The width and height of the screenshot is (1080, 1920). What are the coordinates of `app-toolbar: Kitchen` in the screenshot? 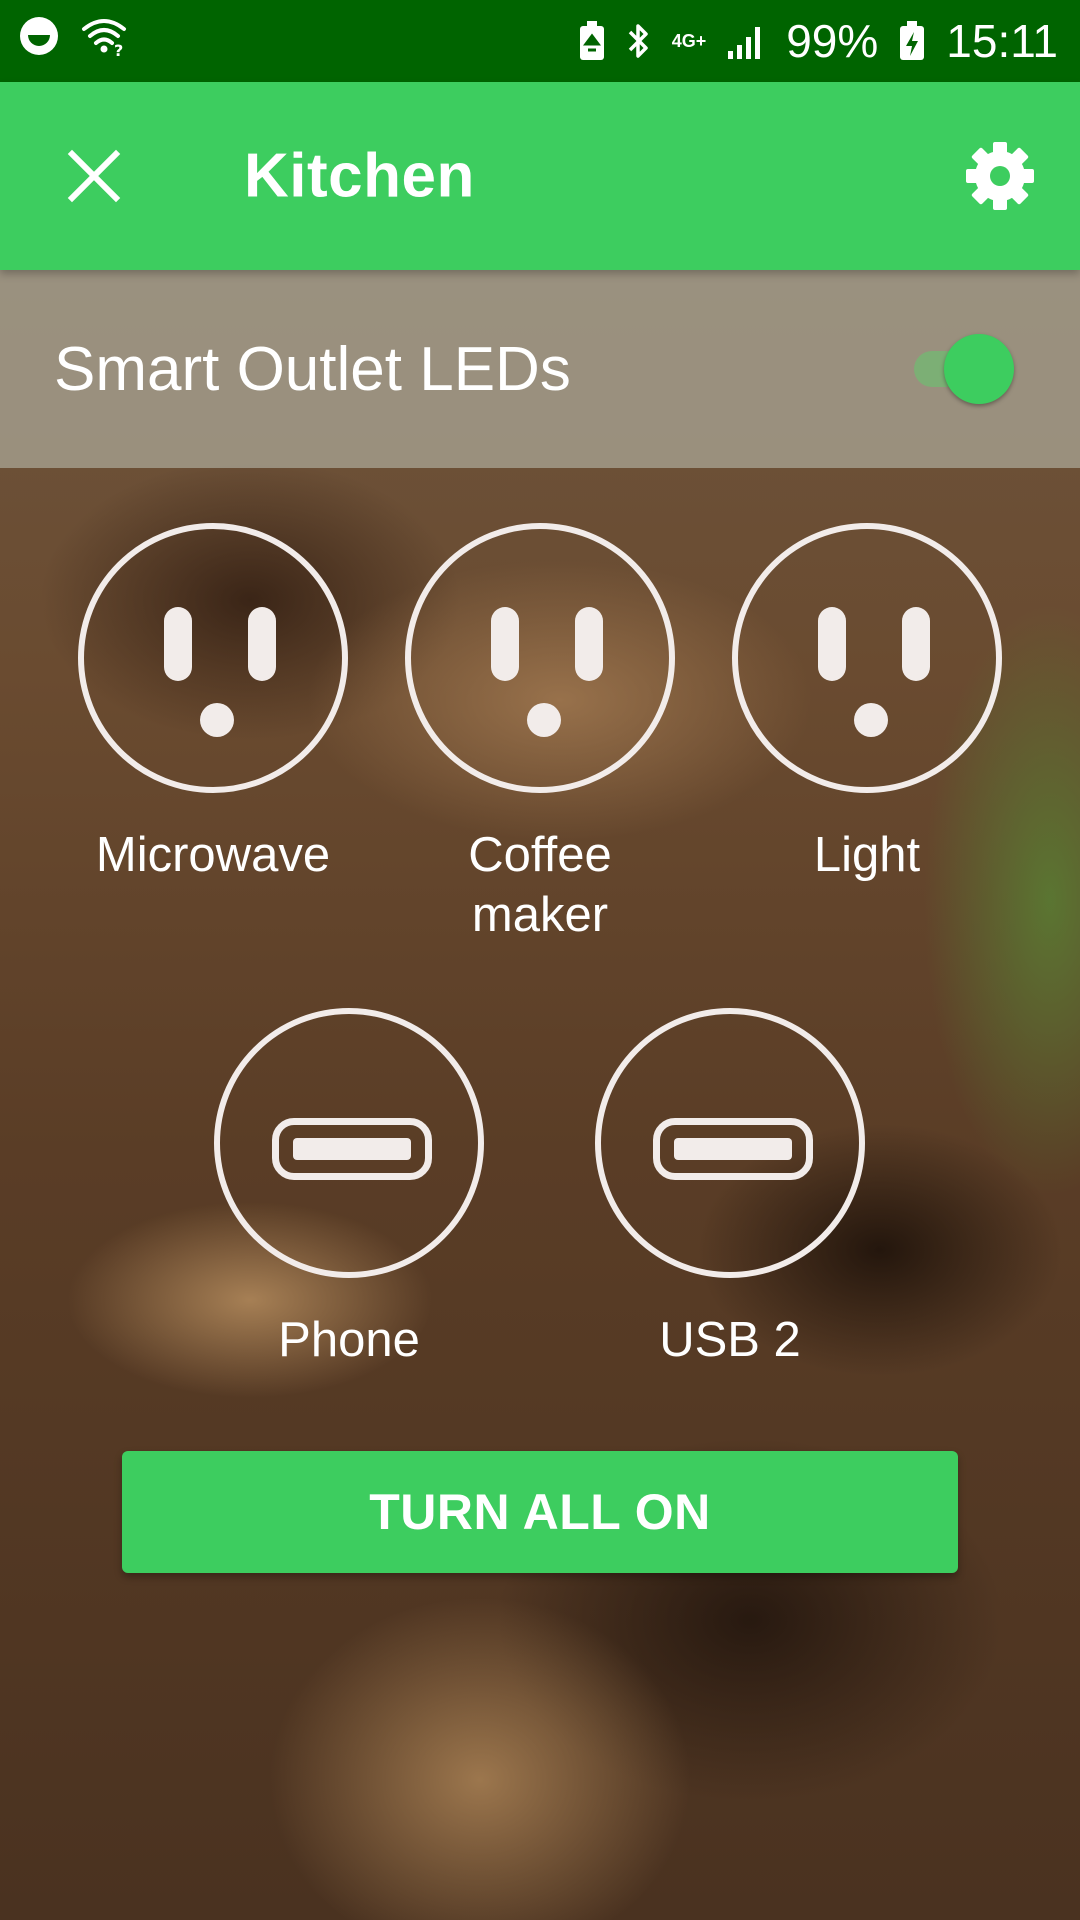 It's located at (540, 176).